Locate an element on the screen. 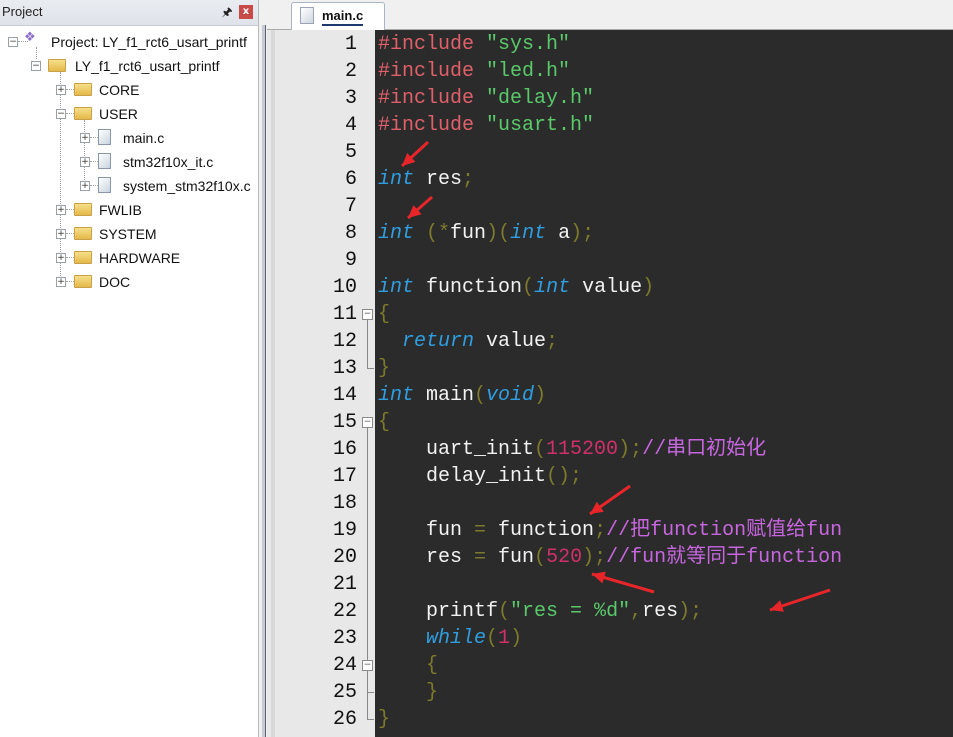 The width and height of the screenshot is (953, 737). panel-splitter is located at coordinates (263, 368).